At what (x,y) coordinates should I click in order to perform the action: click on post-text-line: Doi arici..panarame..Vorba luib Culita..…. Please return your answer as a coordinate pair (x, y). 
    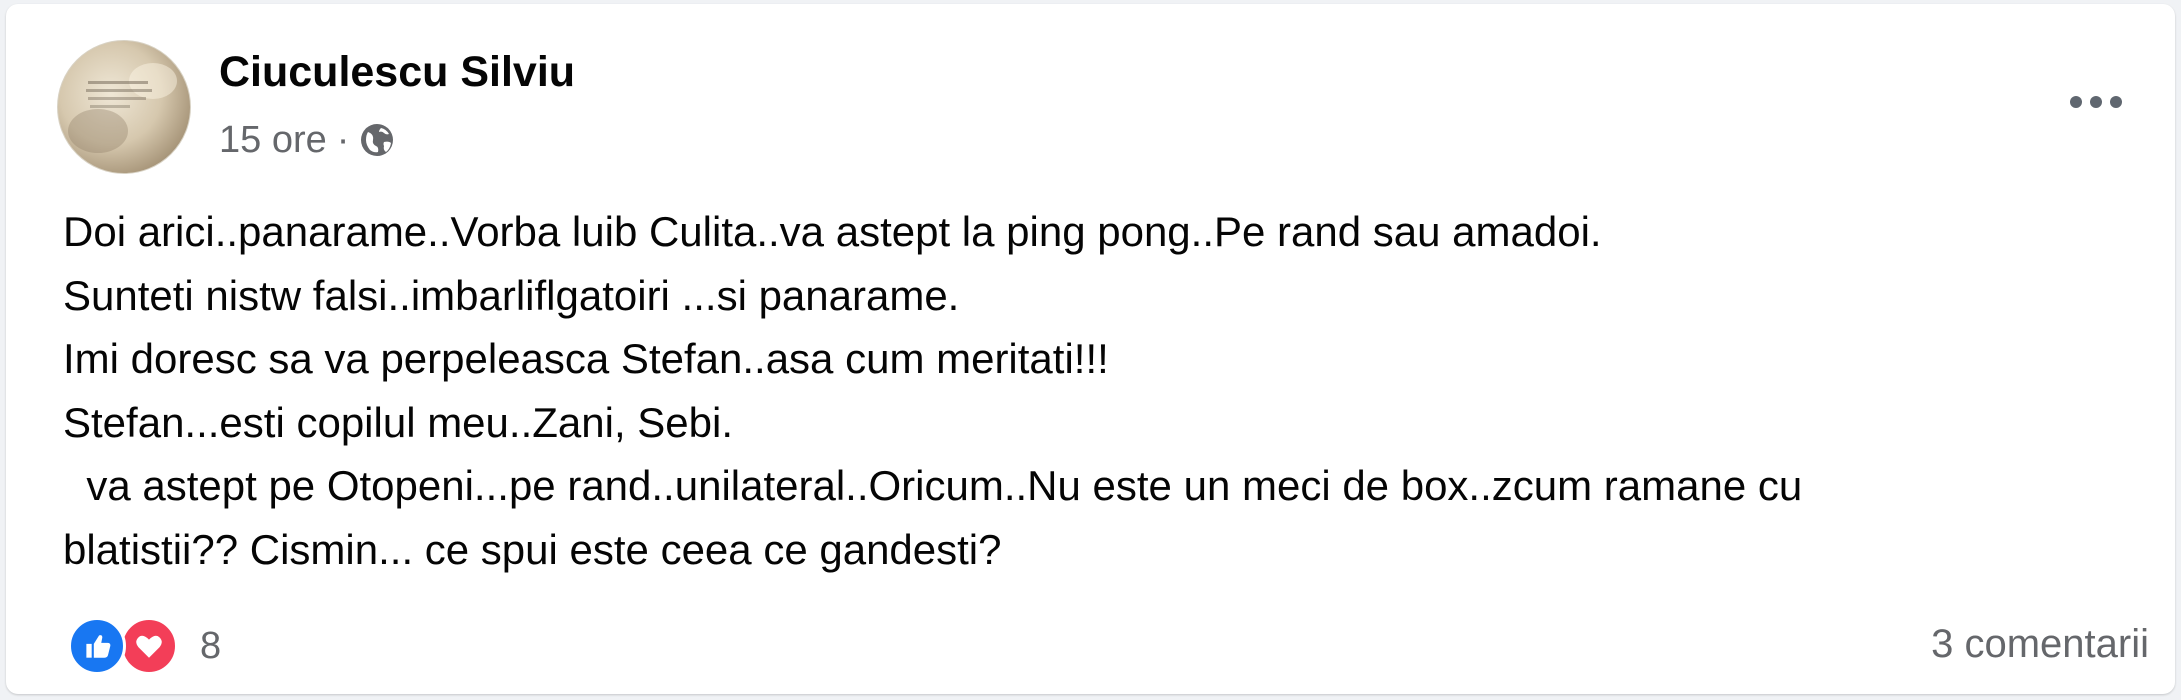
    Looking at the image, I should click on (832, 231).